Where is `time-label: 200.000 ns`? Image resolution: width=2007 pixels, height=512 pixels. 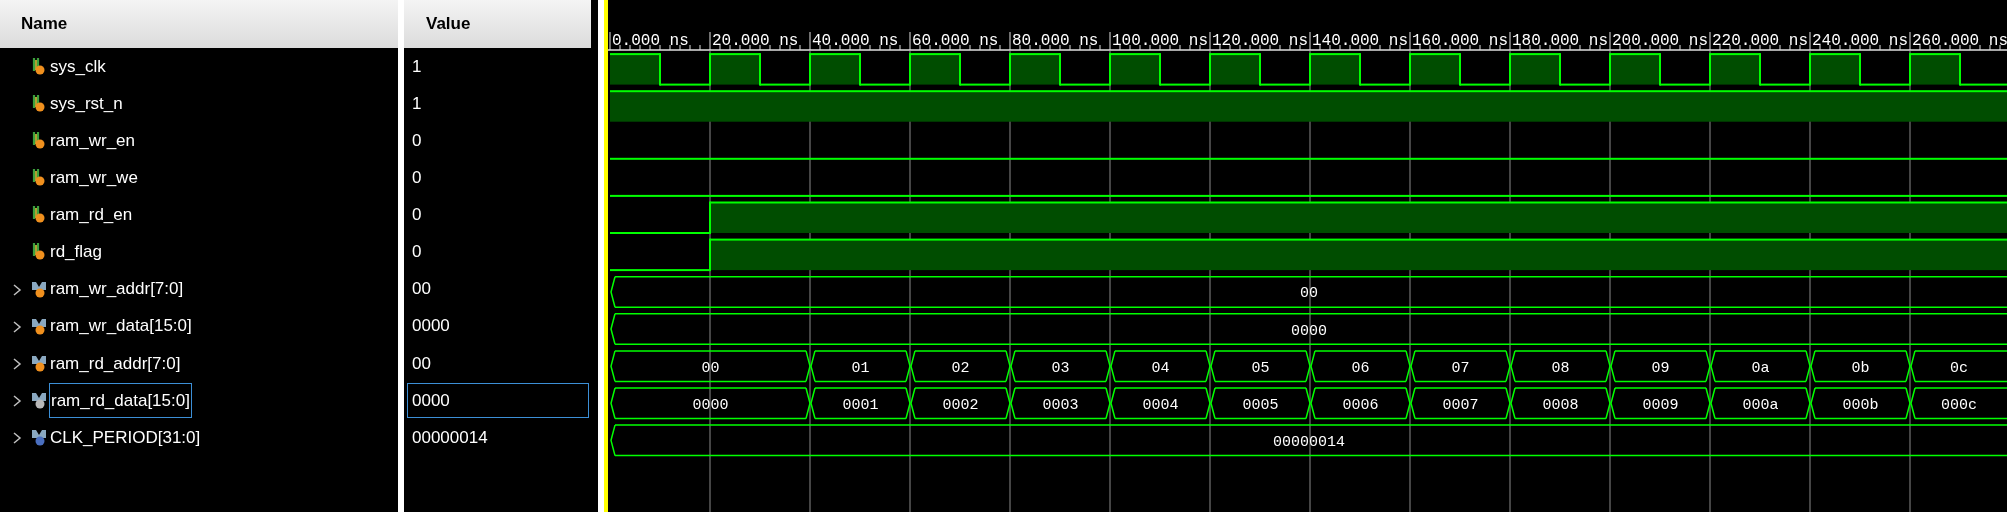 time-label: 200.000 ns is located at coordinates (1660, 41).